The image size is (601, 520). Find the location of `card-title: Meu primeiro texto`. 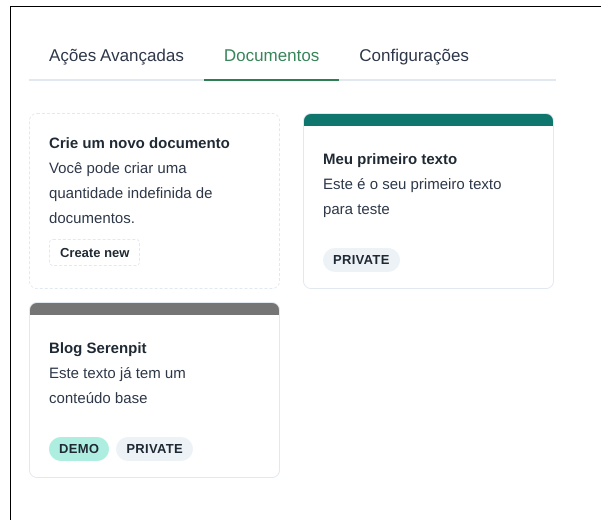

card-title: Meu primeiro texto is located at coordinates (390, 160).